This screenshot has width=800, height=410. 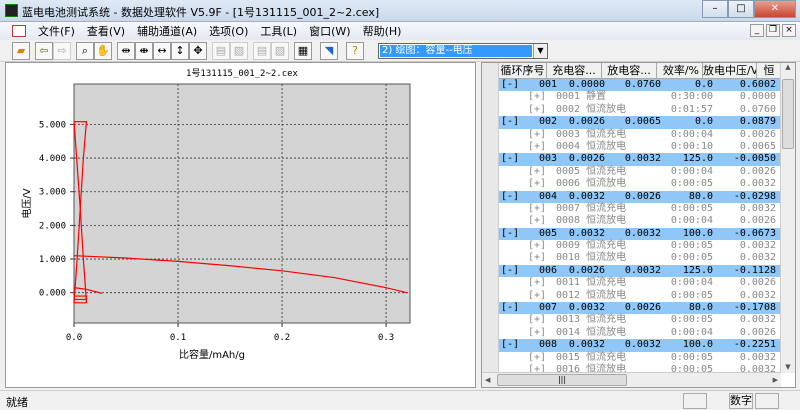 I want to click on disabled-tool-1-icon: ▤, so click(x=221, y=51).